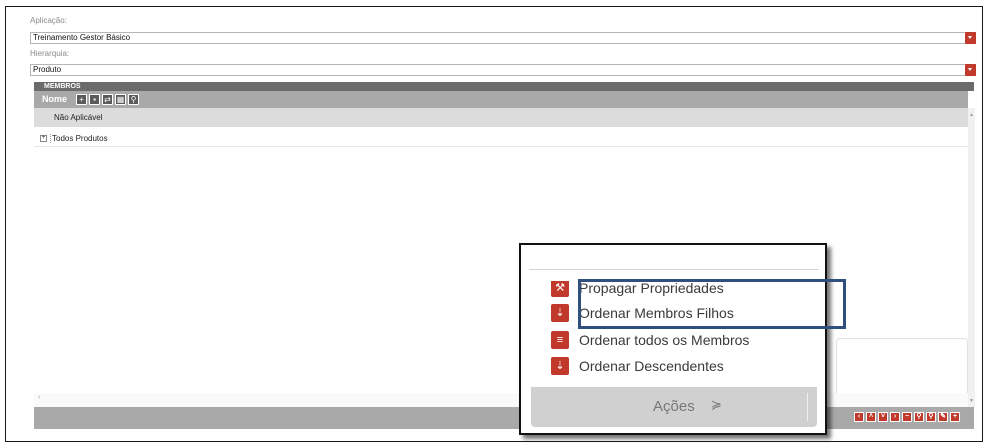  What do you see at coordinates (501, 117) in the screenshot?
I see `tree-row-nao-aplicavel: Não Aplicável` at bounding box center [501, 117].